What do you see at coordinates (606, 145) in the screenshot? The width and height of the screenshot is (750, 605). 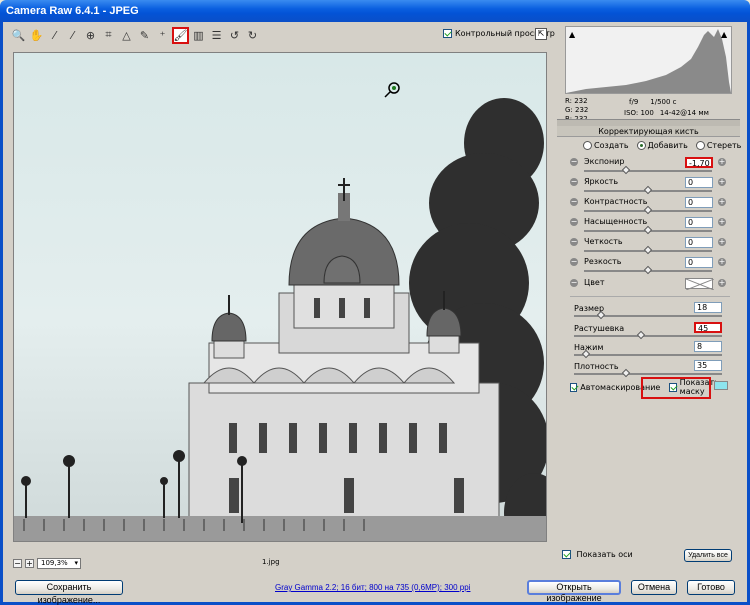 I see `mode-create: Создать` at bounding box center [606, 145].